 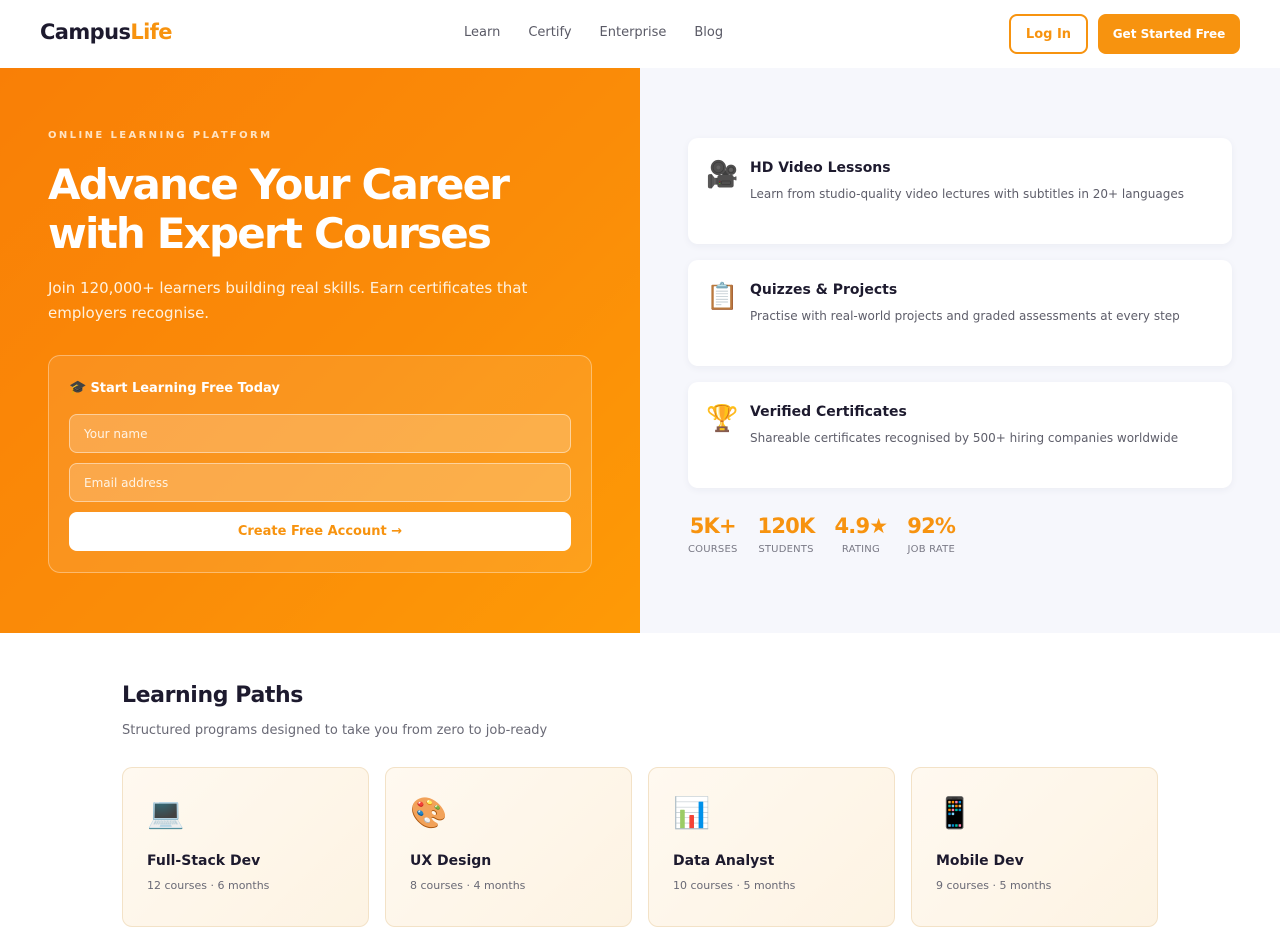 What do you see at coordinates (633, 32) in the screenshot?
I see `nav-link-enterprise: Enterprise` at bounding box center [633, 32].